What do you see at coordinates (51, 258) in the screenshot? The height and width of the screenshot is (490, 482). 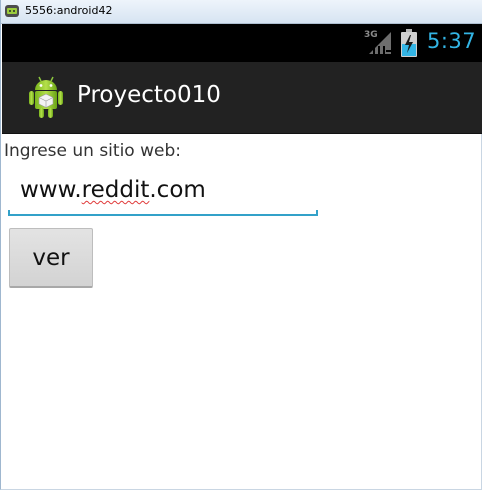 I see `ver-button: ver` at bounding box center [51, 258].